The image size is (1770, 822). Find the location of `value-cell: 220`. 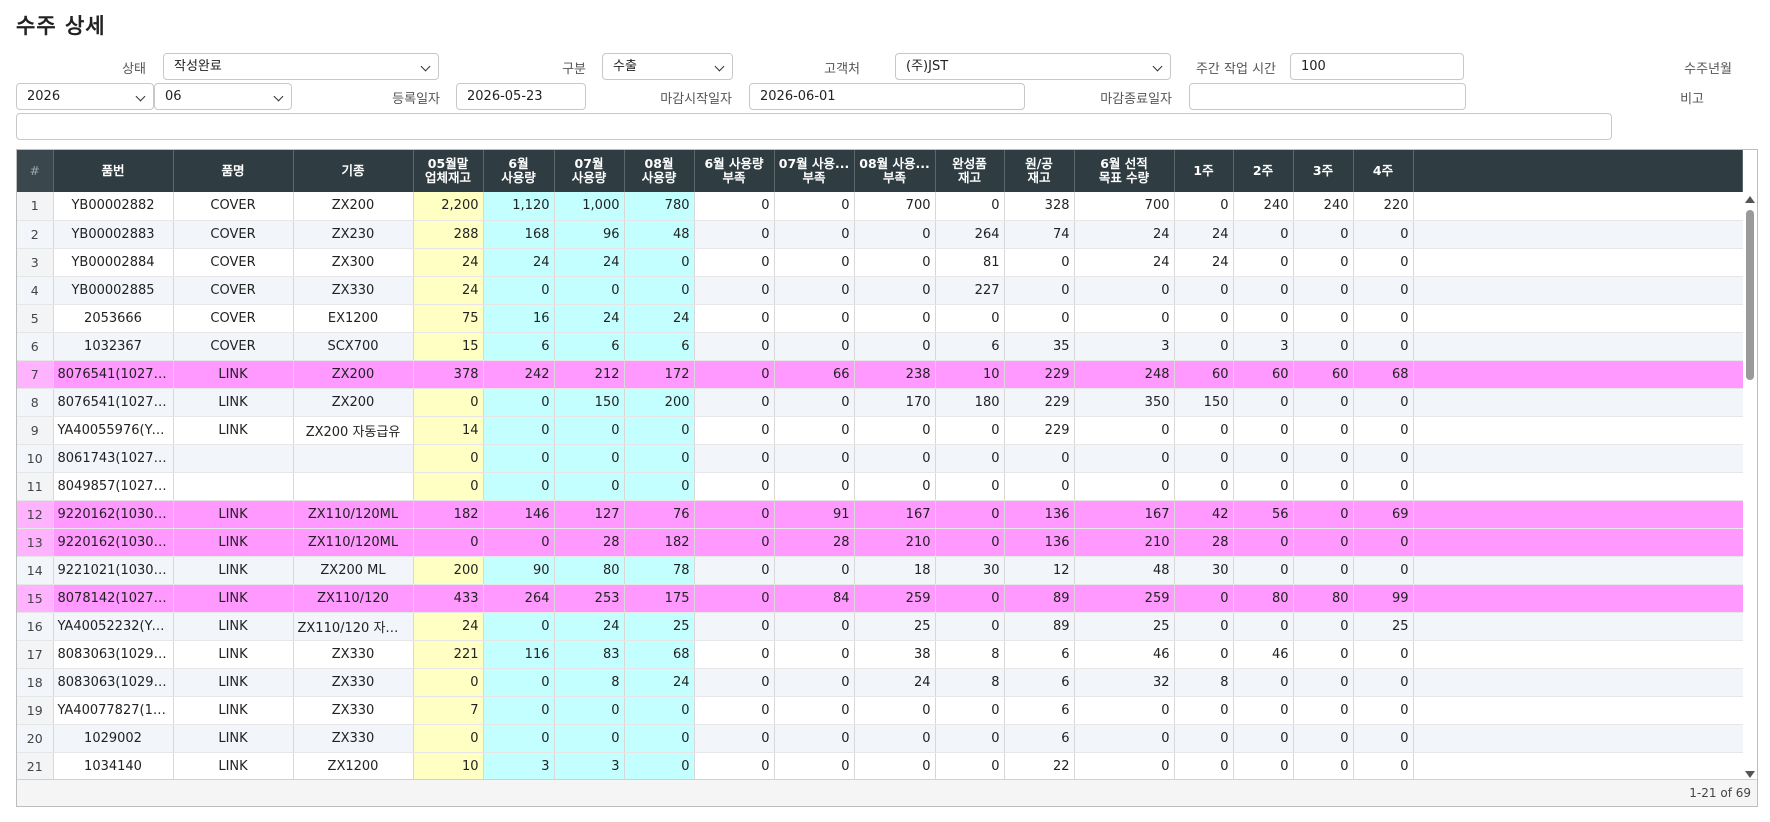

value-cell: 220 is located at coordinates (1383, 206).